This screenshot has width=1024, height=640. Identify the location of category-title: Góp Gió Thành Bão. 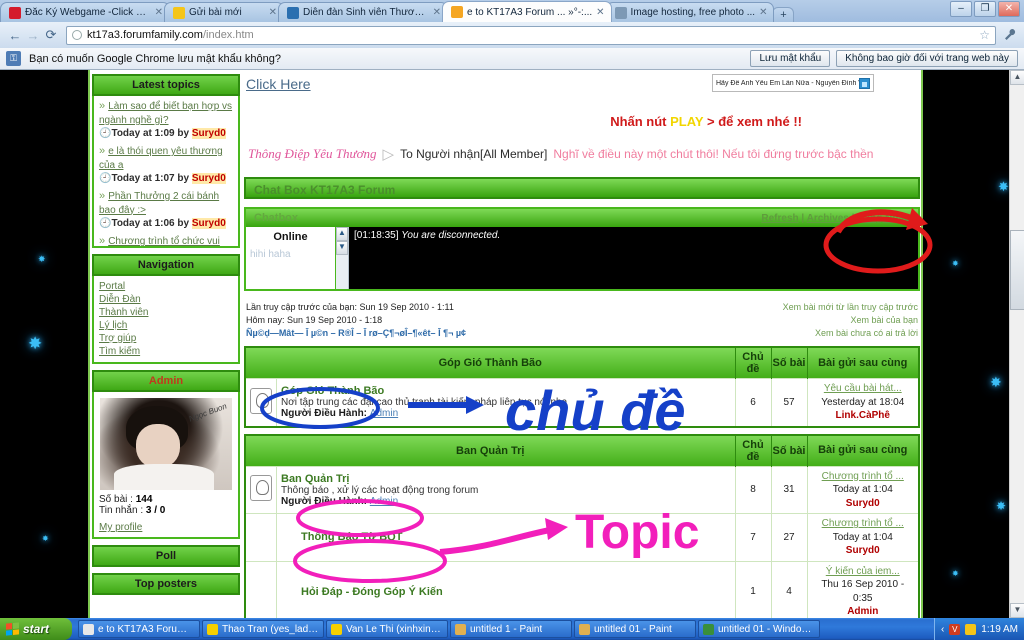
(490, 363).